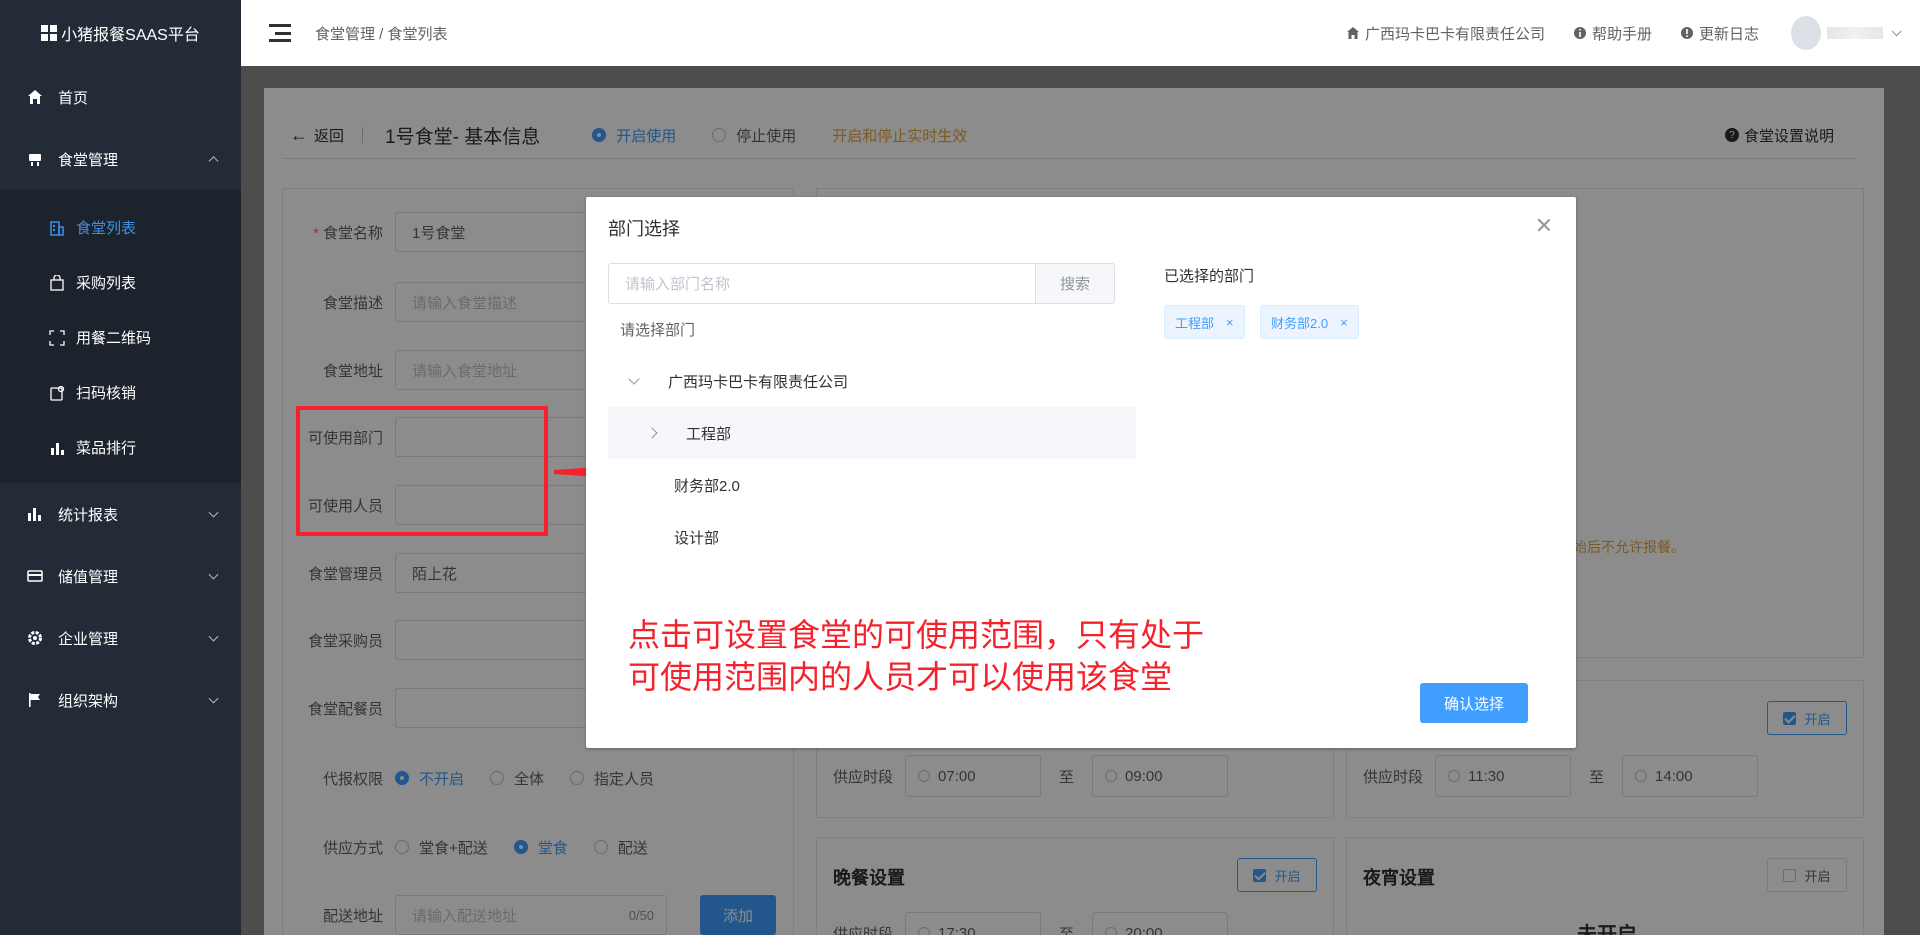  I want to click on gear-icon, so click(35, 638).